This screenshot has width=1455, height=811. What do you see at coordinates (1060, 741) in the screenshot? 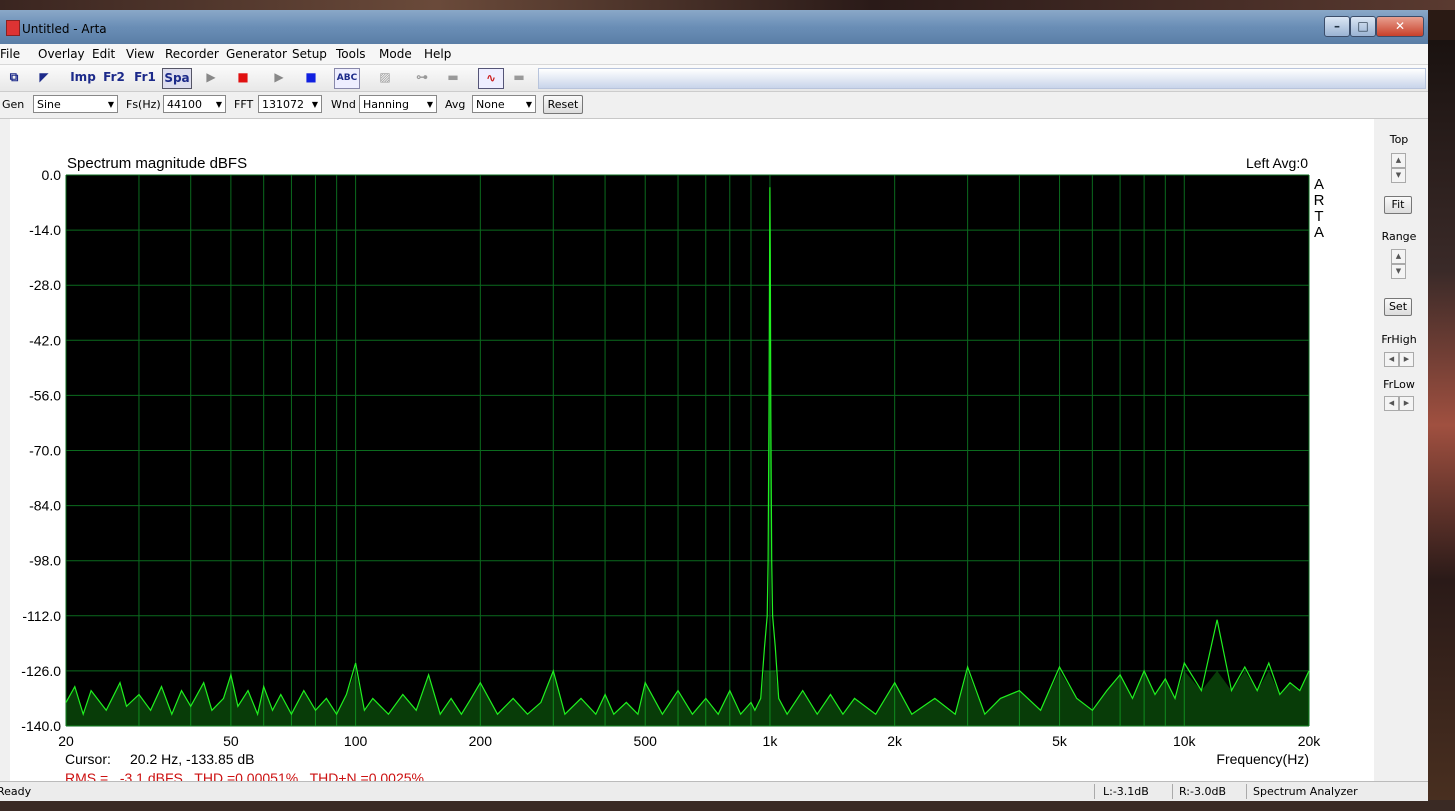
I see `x-tick-label: 5k` at bounding box center [1060, 741].